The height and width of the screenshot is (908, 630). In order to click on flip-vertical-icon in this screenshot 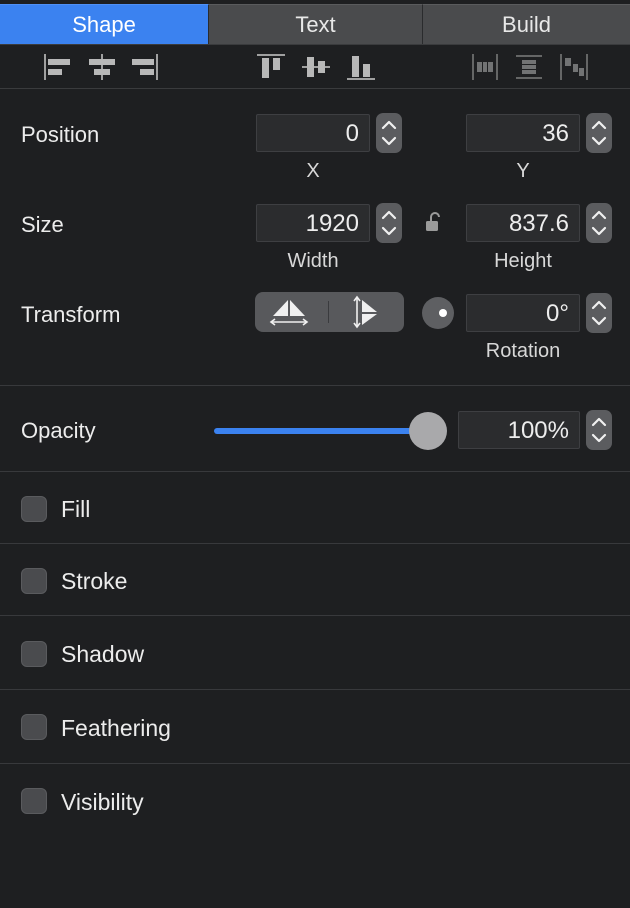, I will do `click(365, 312)`.